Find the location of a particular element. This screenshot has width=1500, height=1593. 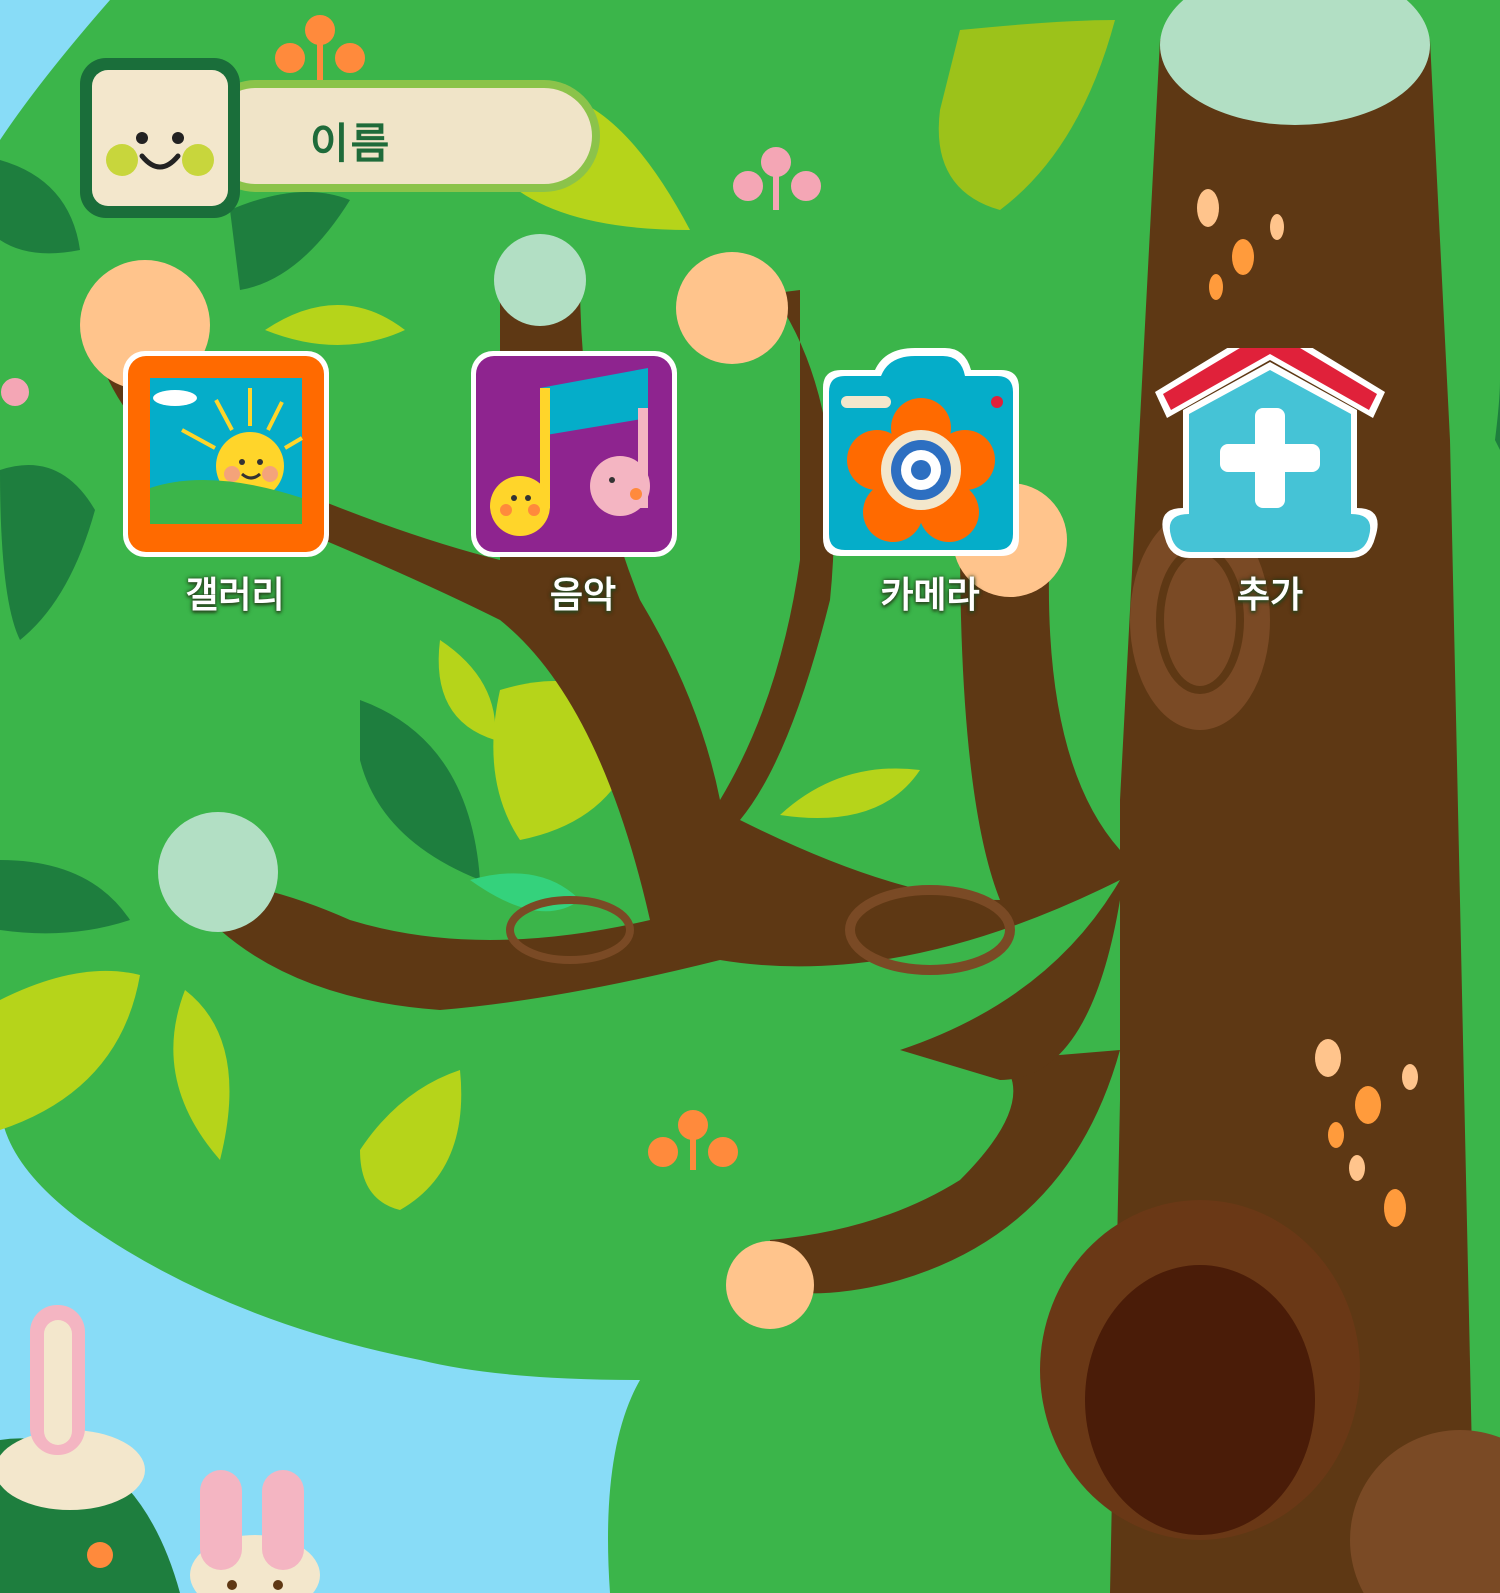

profile-badge: 이름 is located at coordinates (340, 138).